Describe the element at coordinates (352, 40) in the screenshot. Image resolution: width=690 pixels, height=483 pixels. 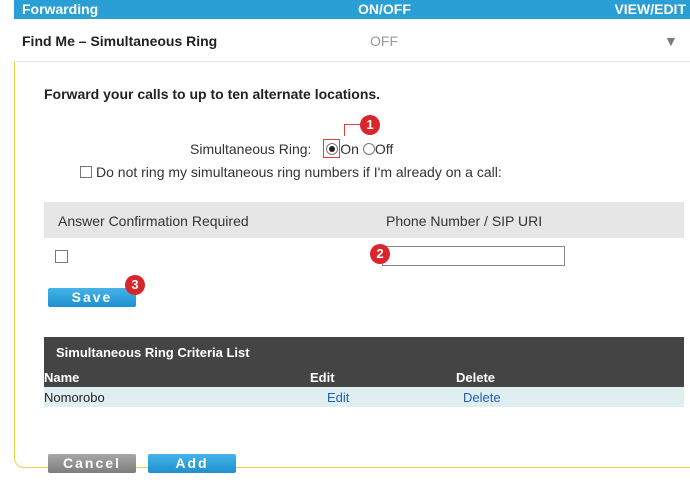
I see `find-me-section-row: Find Me – Simultaneous Ring OFF ▼` at that location.